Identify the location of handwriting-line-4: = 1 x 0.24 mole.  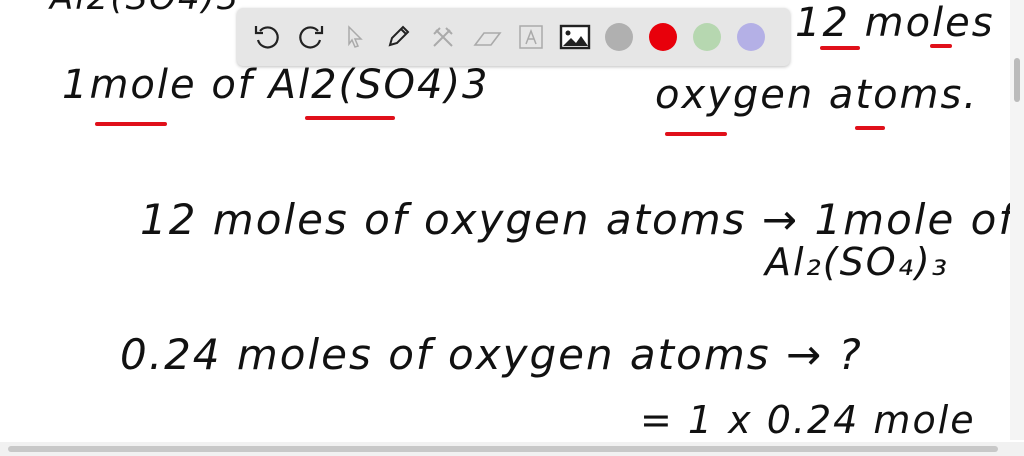
(808, 420).